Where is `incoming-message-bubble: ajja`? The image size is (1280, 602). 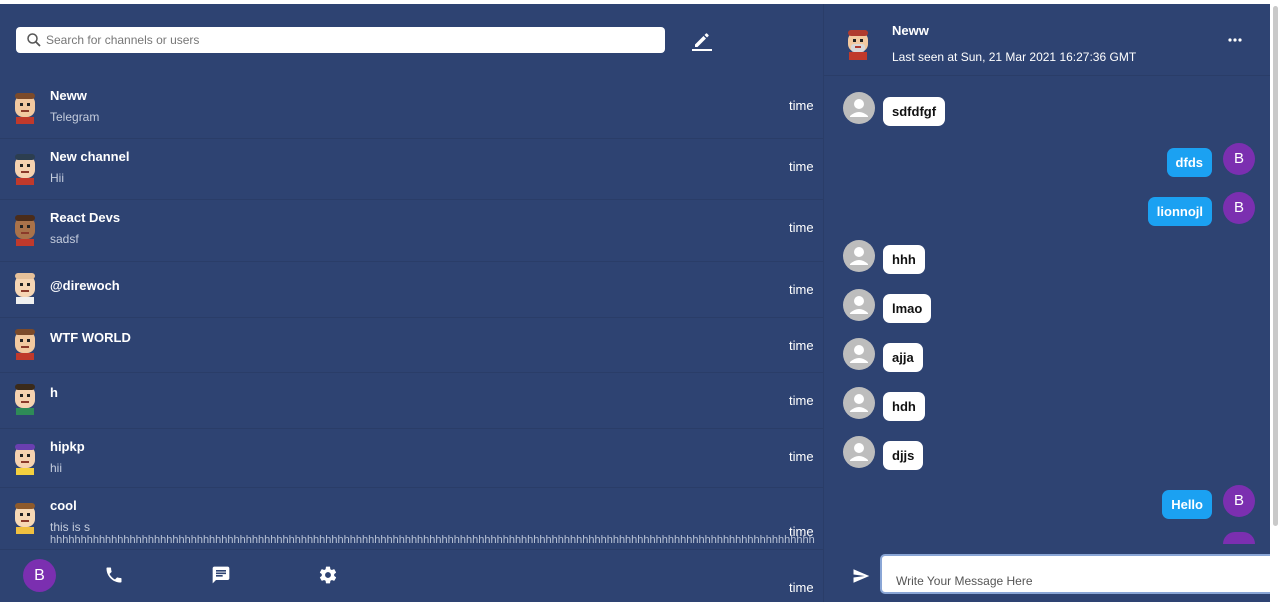 incoming-message-bubble: ajja is located at coordinates (903, 357).